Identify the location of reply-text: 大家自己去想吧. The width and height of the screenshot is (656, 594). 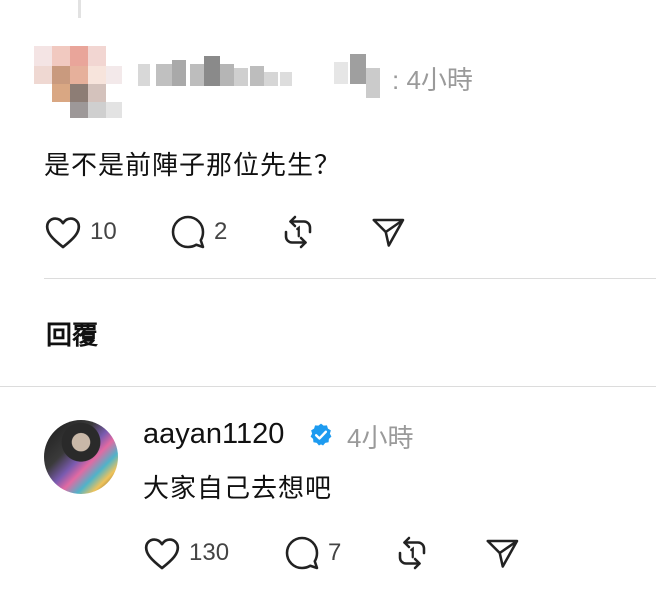
(238, 488).